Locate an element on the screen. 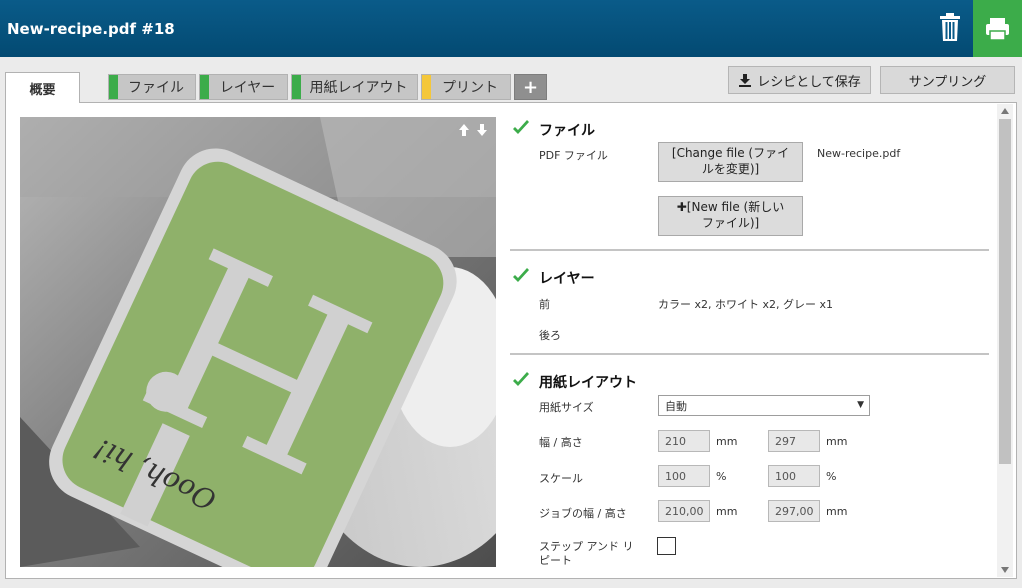 The height and width of the screenshot is (588, 1022). width-height-label: 幅 / 高さ is located at coordinates (561, 442).